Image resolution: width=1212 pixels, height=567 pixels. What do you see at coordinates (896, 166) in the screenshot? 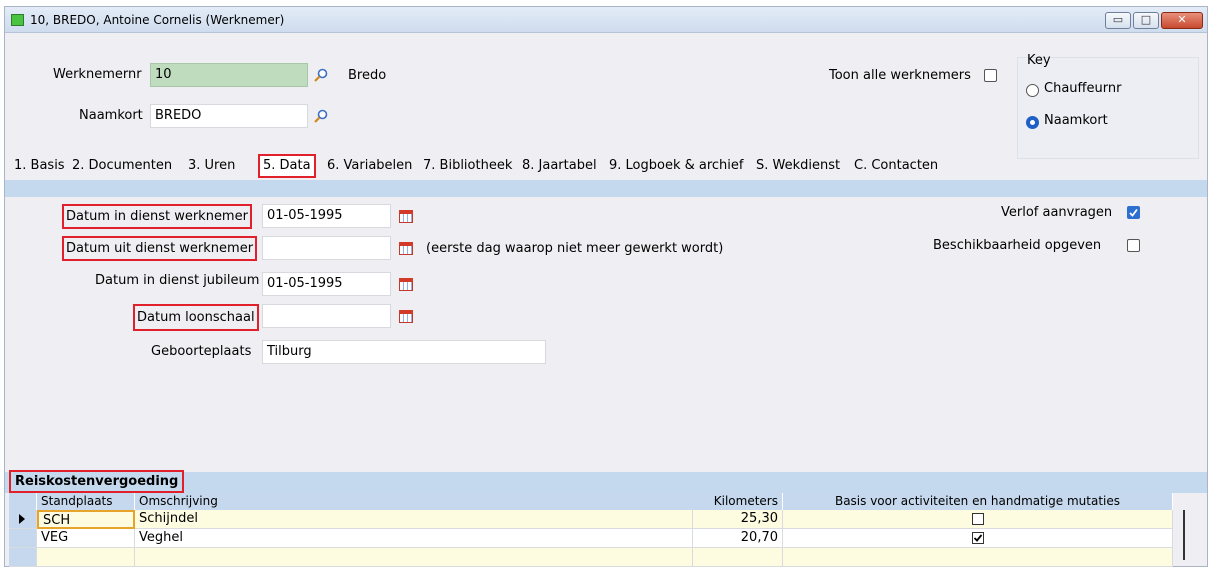
I see `tab-contacten: C. Contacten` at bounding box center [896, 166].